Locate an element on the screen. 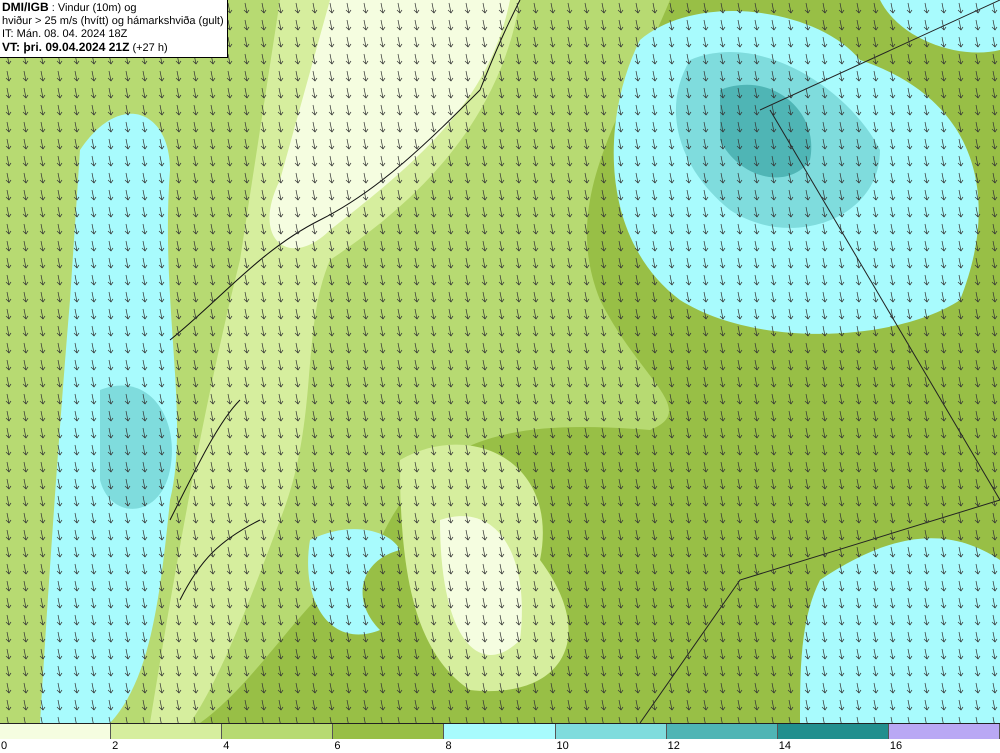 The width and height of the screenshot is (1000, 753). tick-label: 14 is located at coordinates (785, 746).